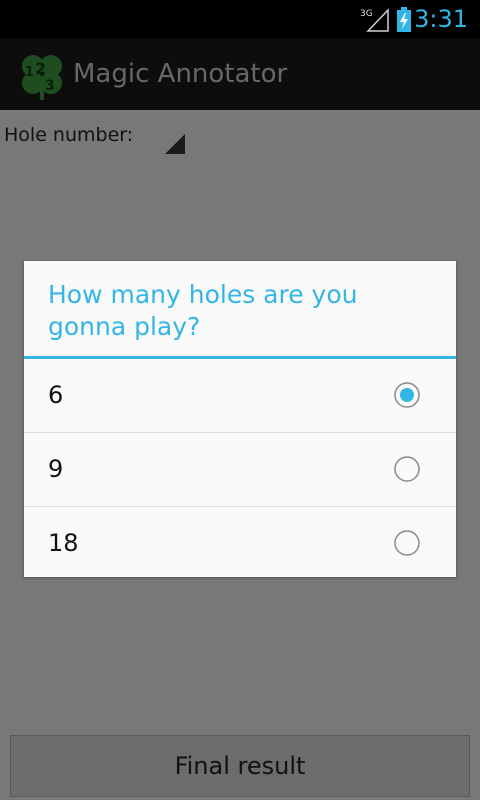 The width and height of the screenshot is (480, 800). I want to click on status-bar: 3G 3:31, so click(240, 19).